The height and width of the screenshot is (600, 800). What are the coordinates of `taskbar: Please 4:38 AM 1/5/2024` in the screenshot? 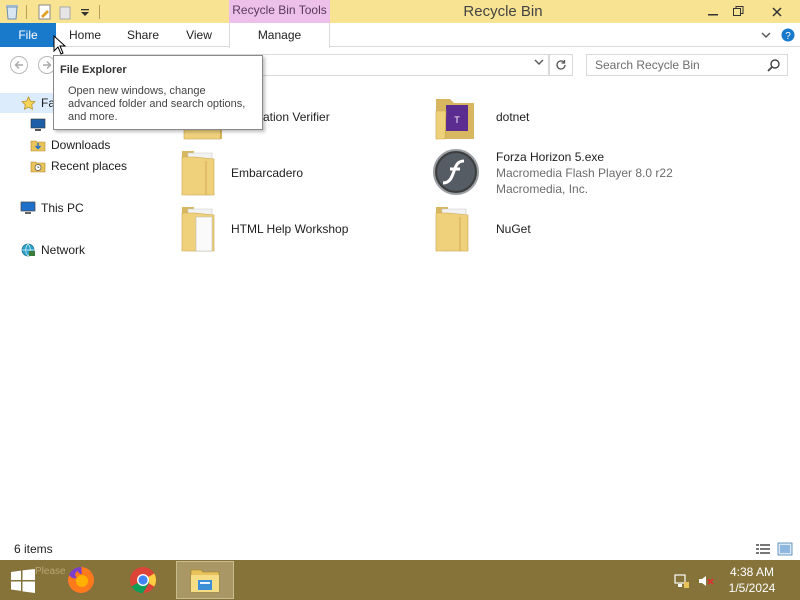 It's located at (400, 580).